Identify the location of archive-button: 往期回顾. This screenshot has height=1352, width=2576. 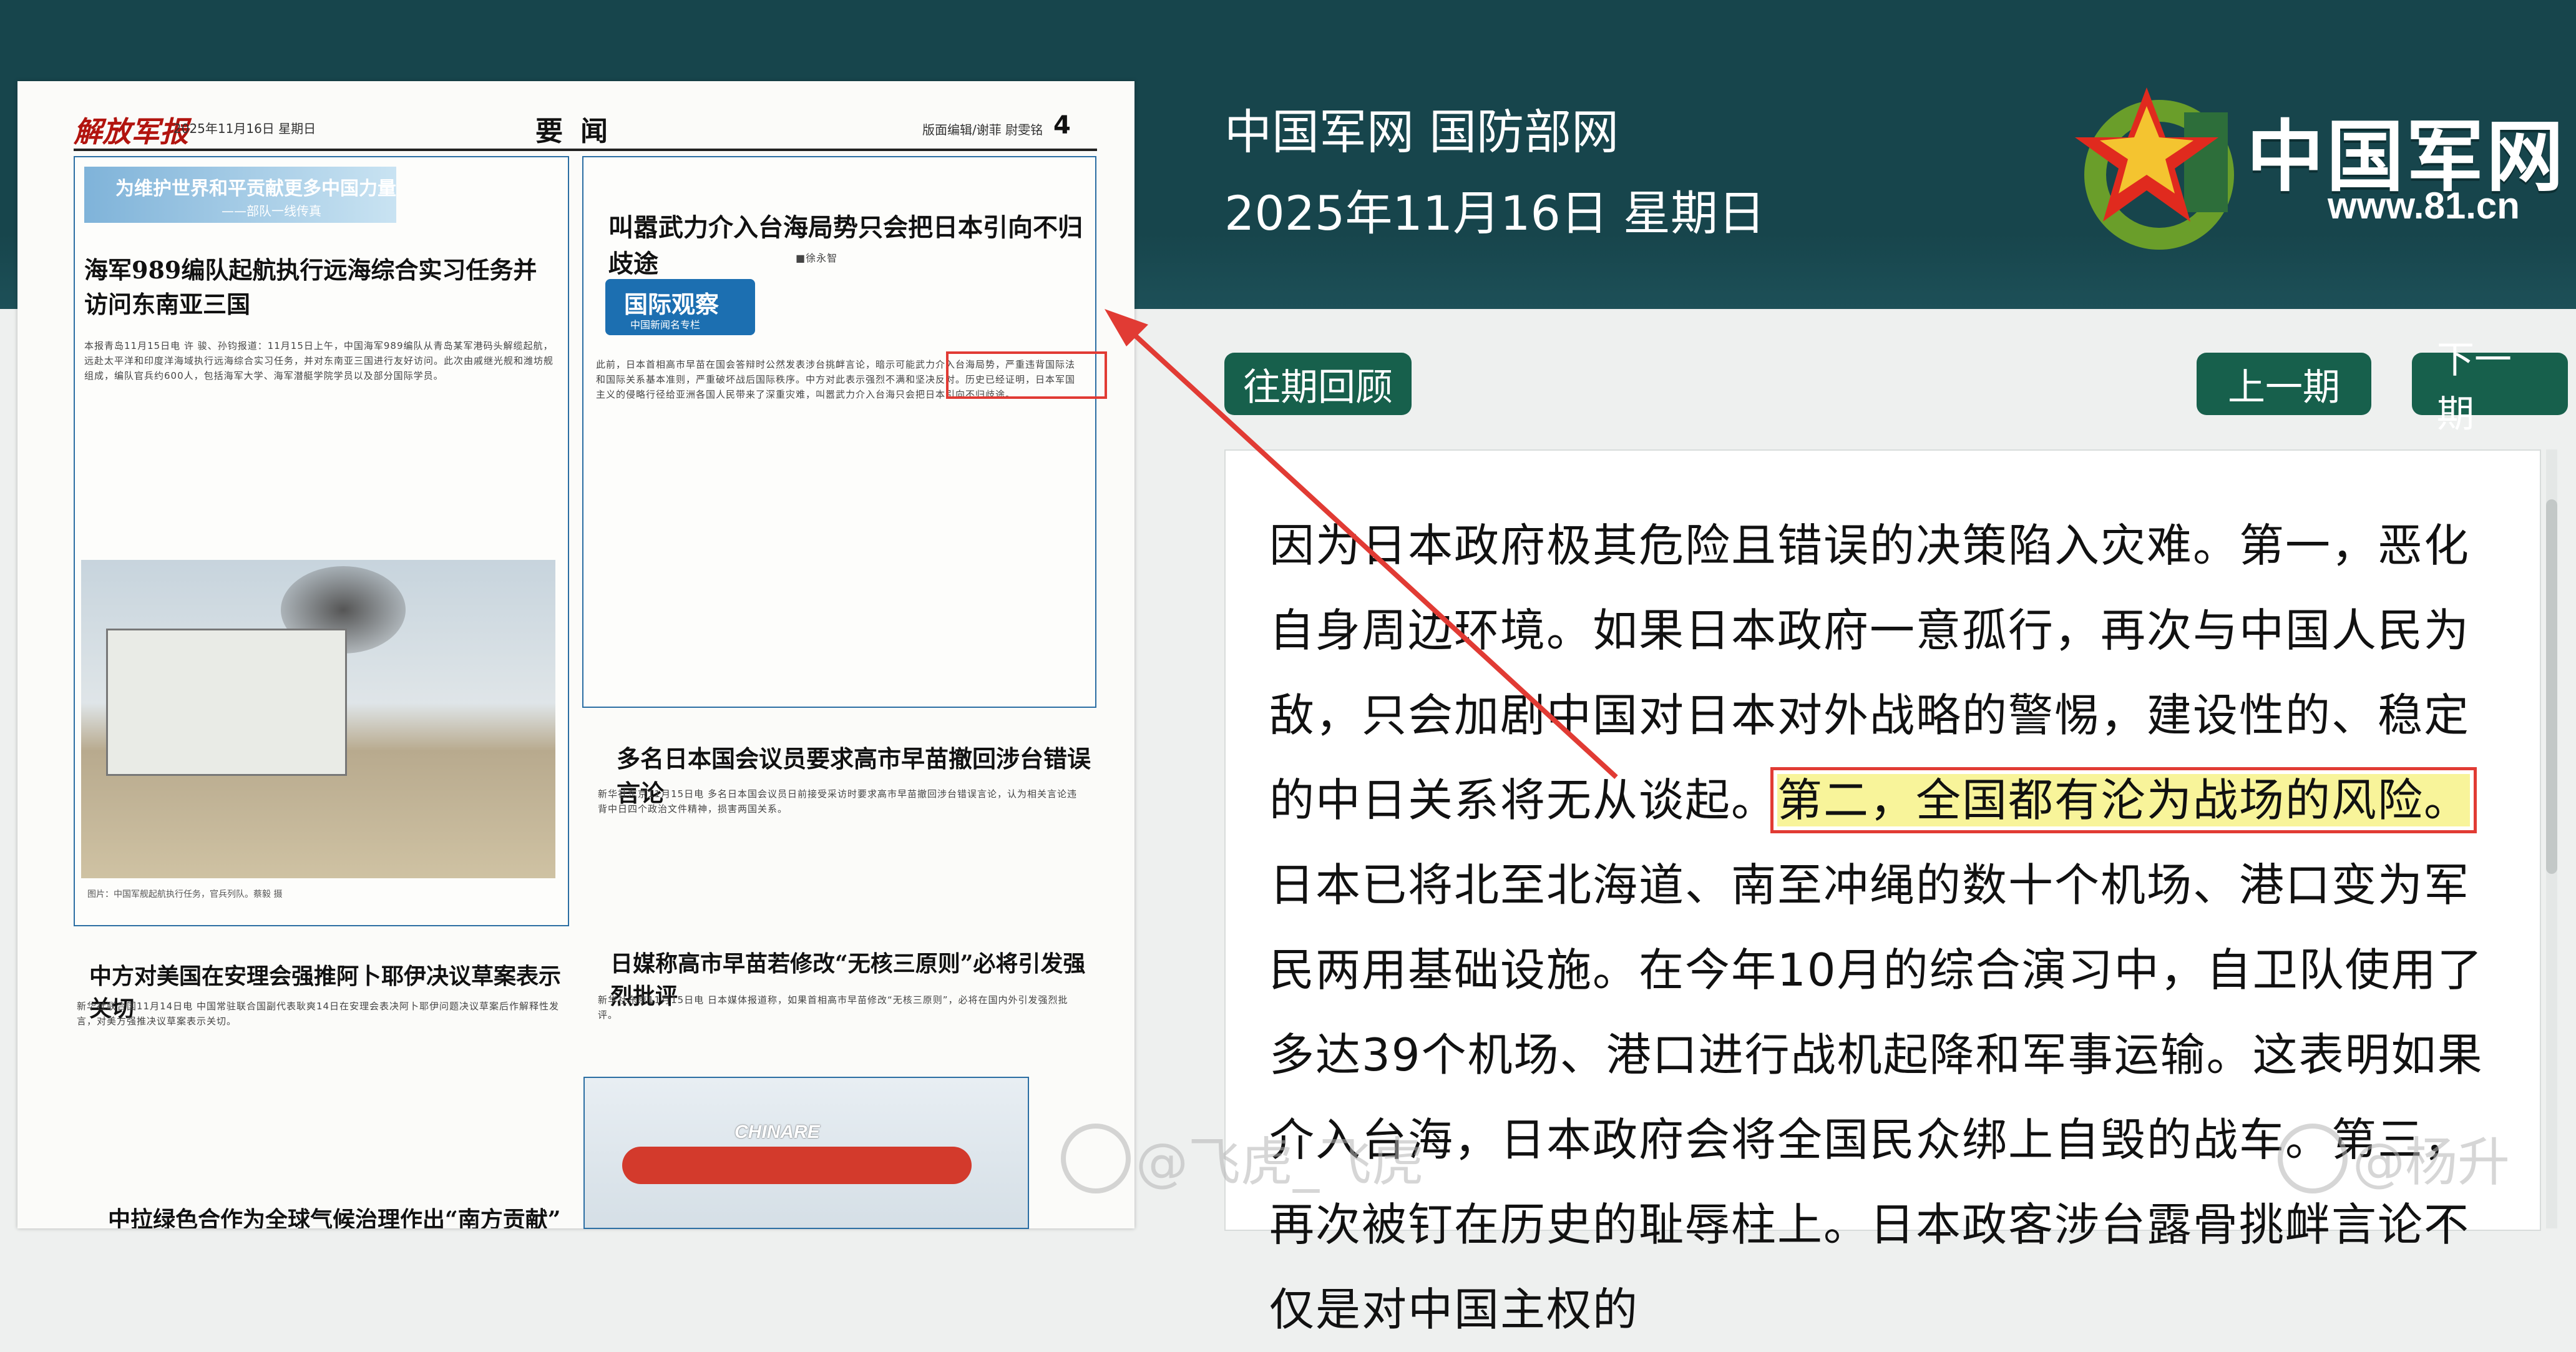
(1318, 384).